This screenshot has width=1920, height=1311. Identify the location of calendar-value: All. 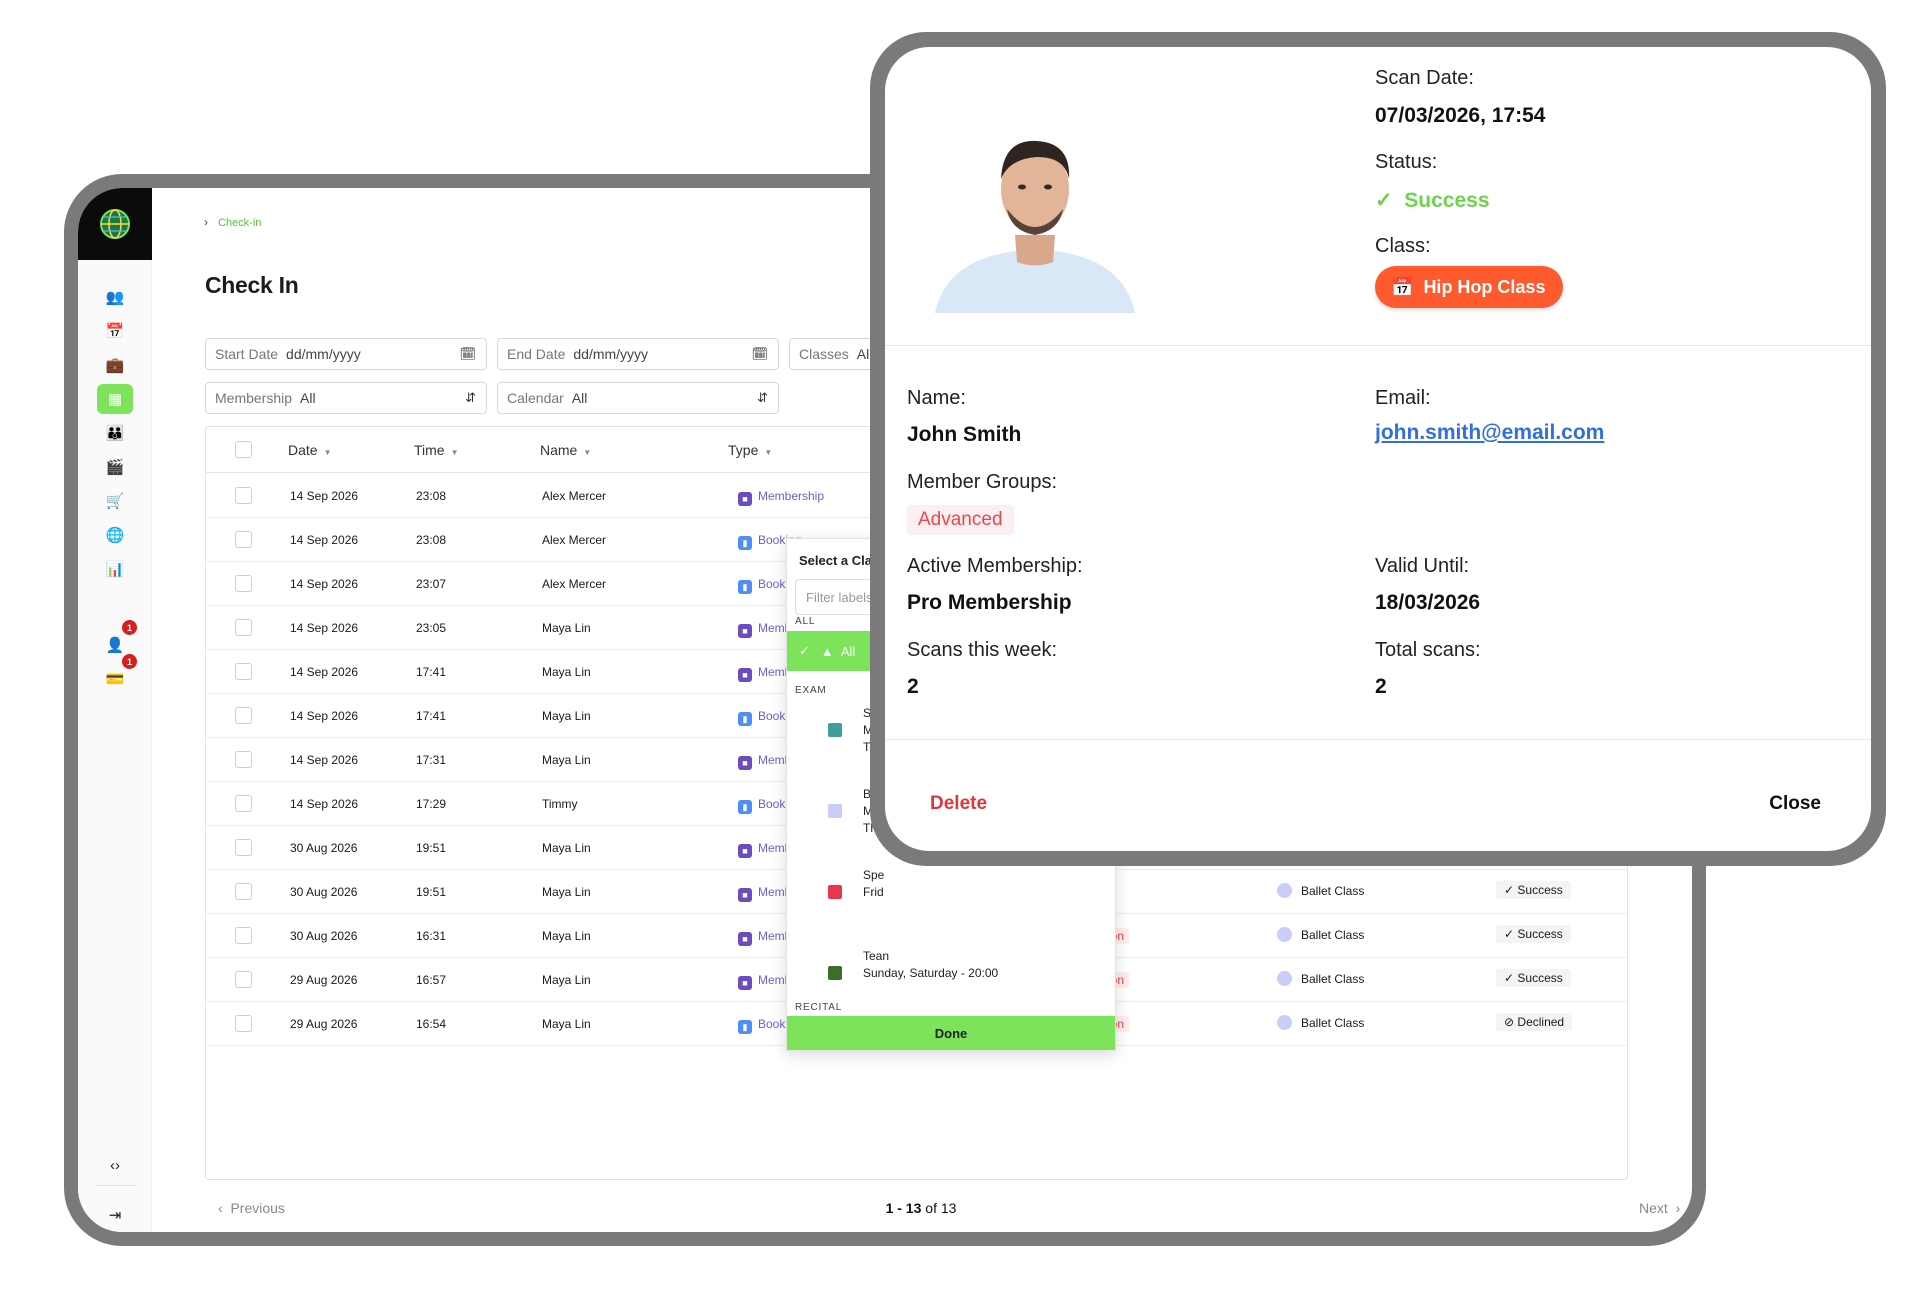
(579, 398).